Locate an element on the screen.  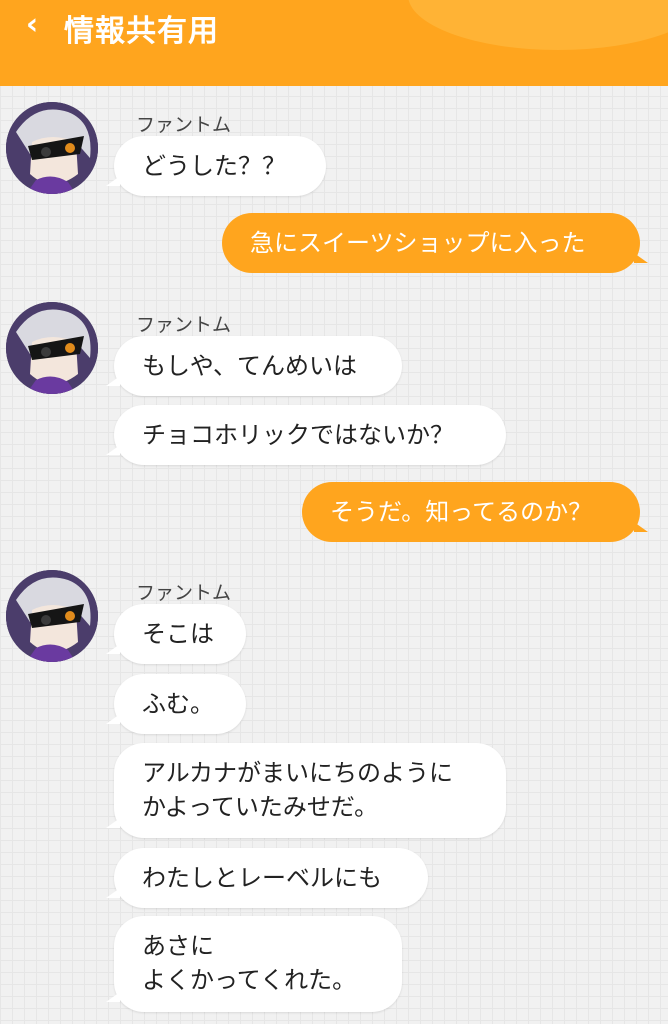
message-bubble: どうした？？ is located at coordinates (220, 166).